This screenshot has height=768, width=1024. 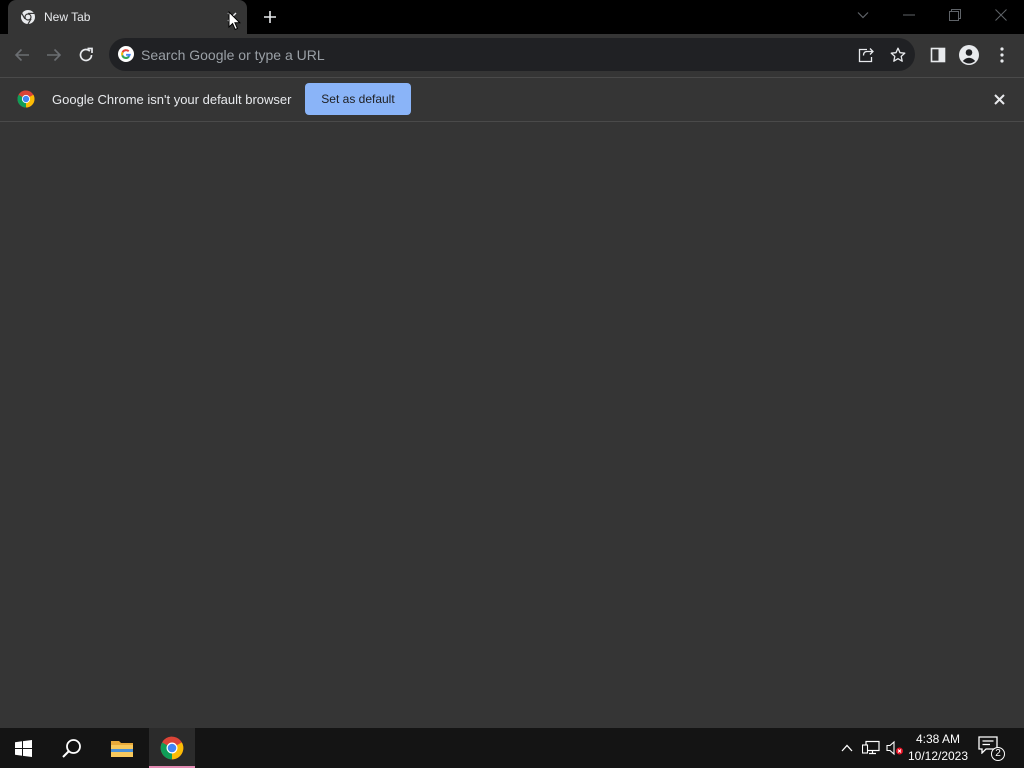 What do you see at coordinates (491, 54) in the screenshot?
I see `omnibox-input` at bounding box center [491, 54].